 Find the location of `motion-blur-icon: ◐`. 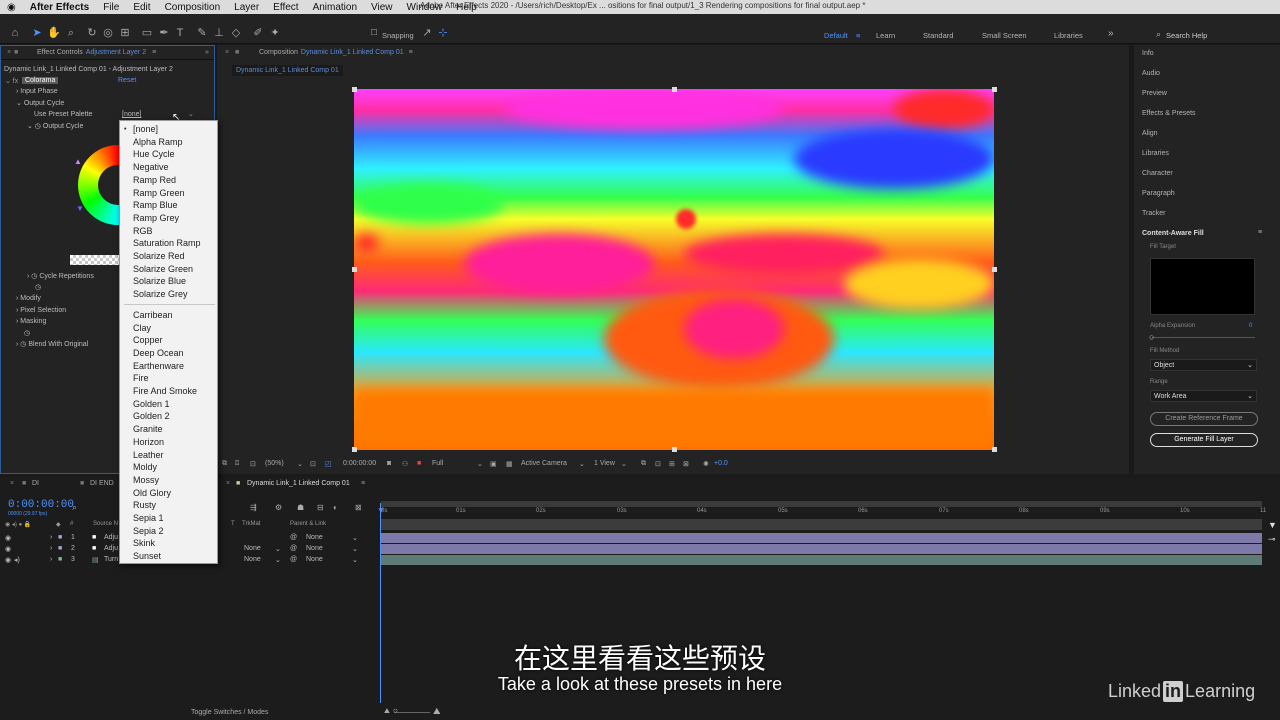

motion-blur-icon: ◐ is located at coordinates (335, 507).